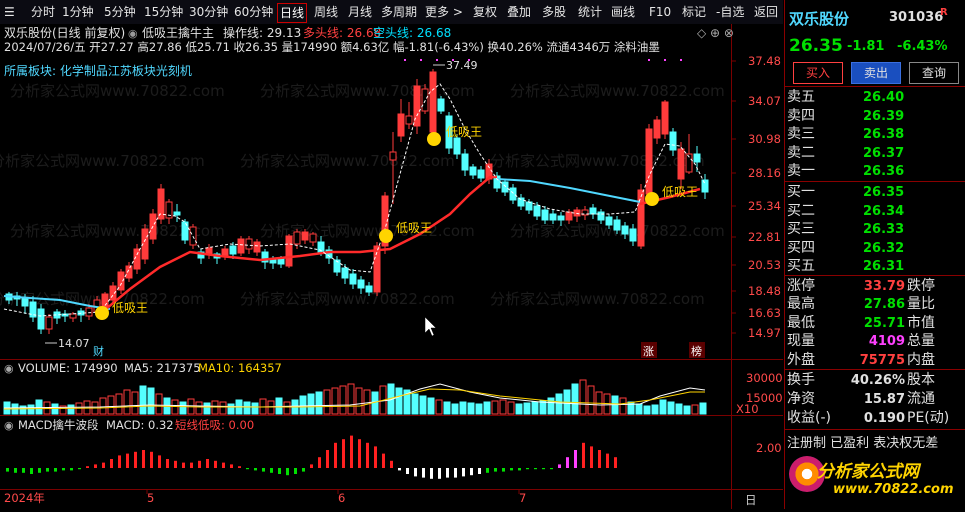 The height and width of the screenshot is (512, 965). Describe the element at coordinates (120, 12) in the screenshot. I see `tab-5min: 5分钟` at that location.